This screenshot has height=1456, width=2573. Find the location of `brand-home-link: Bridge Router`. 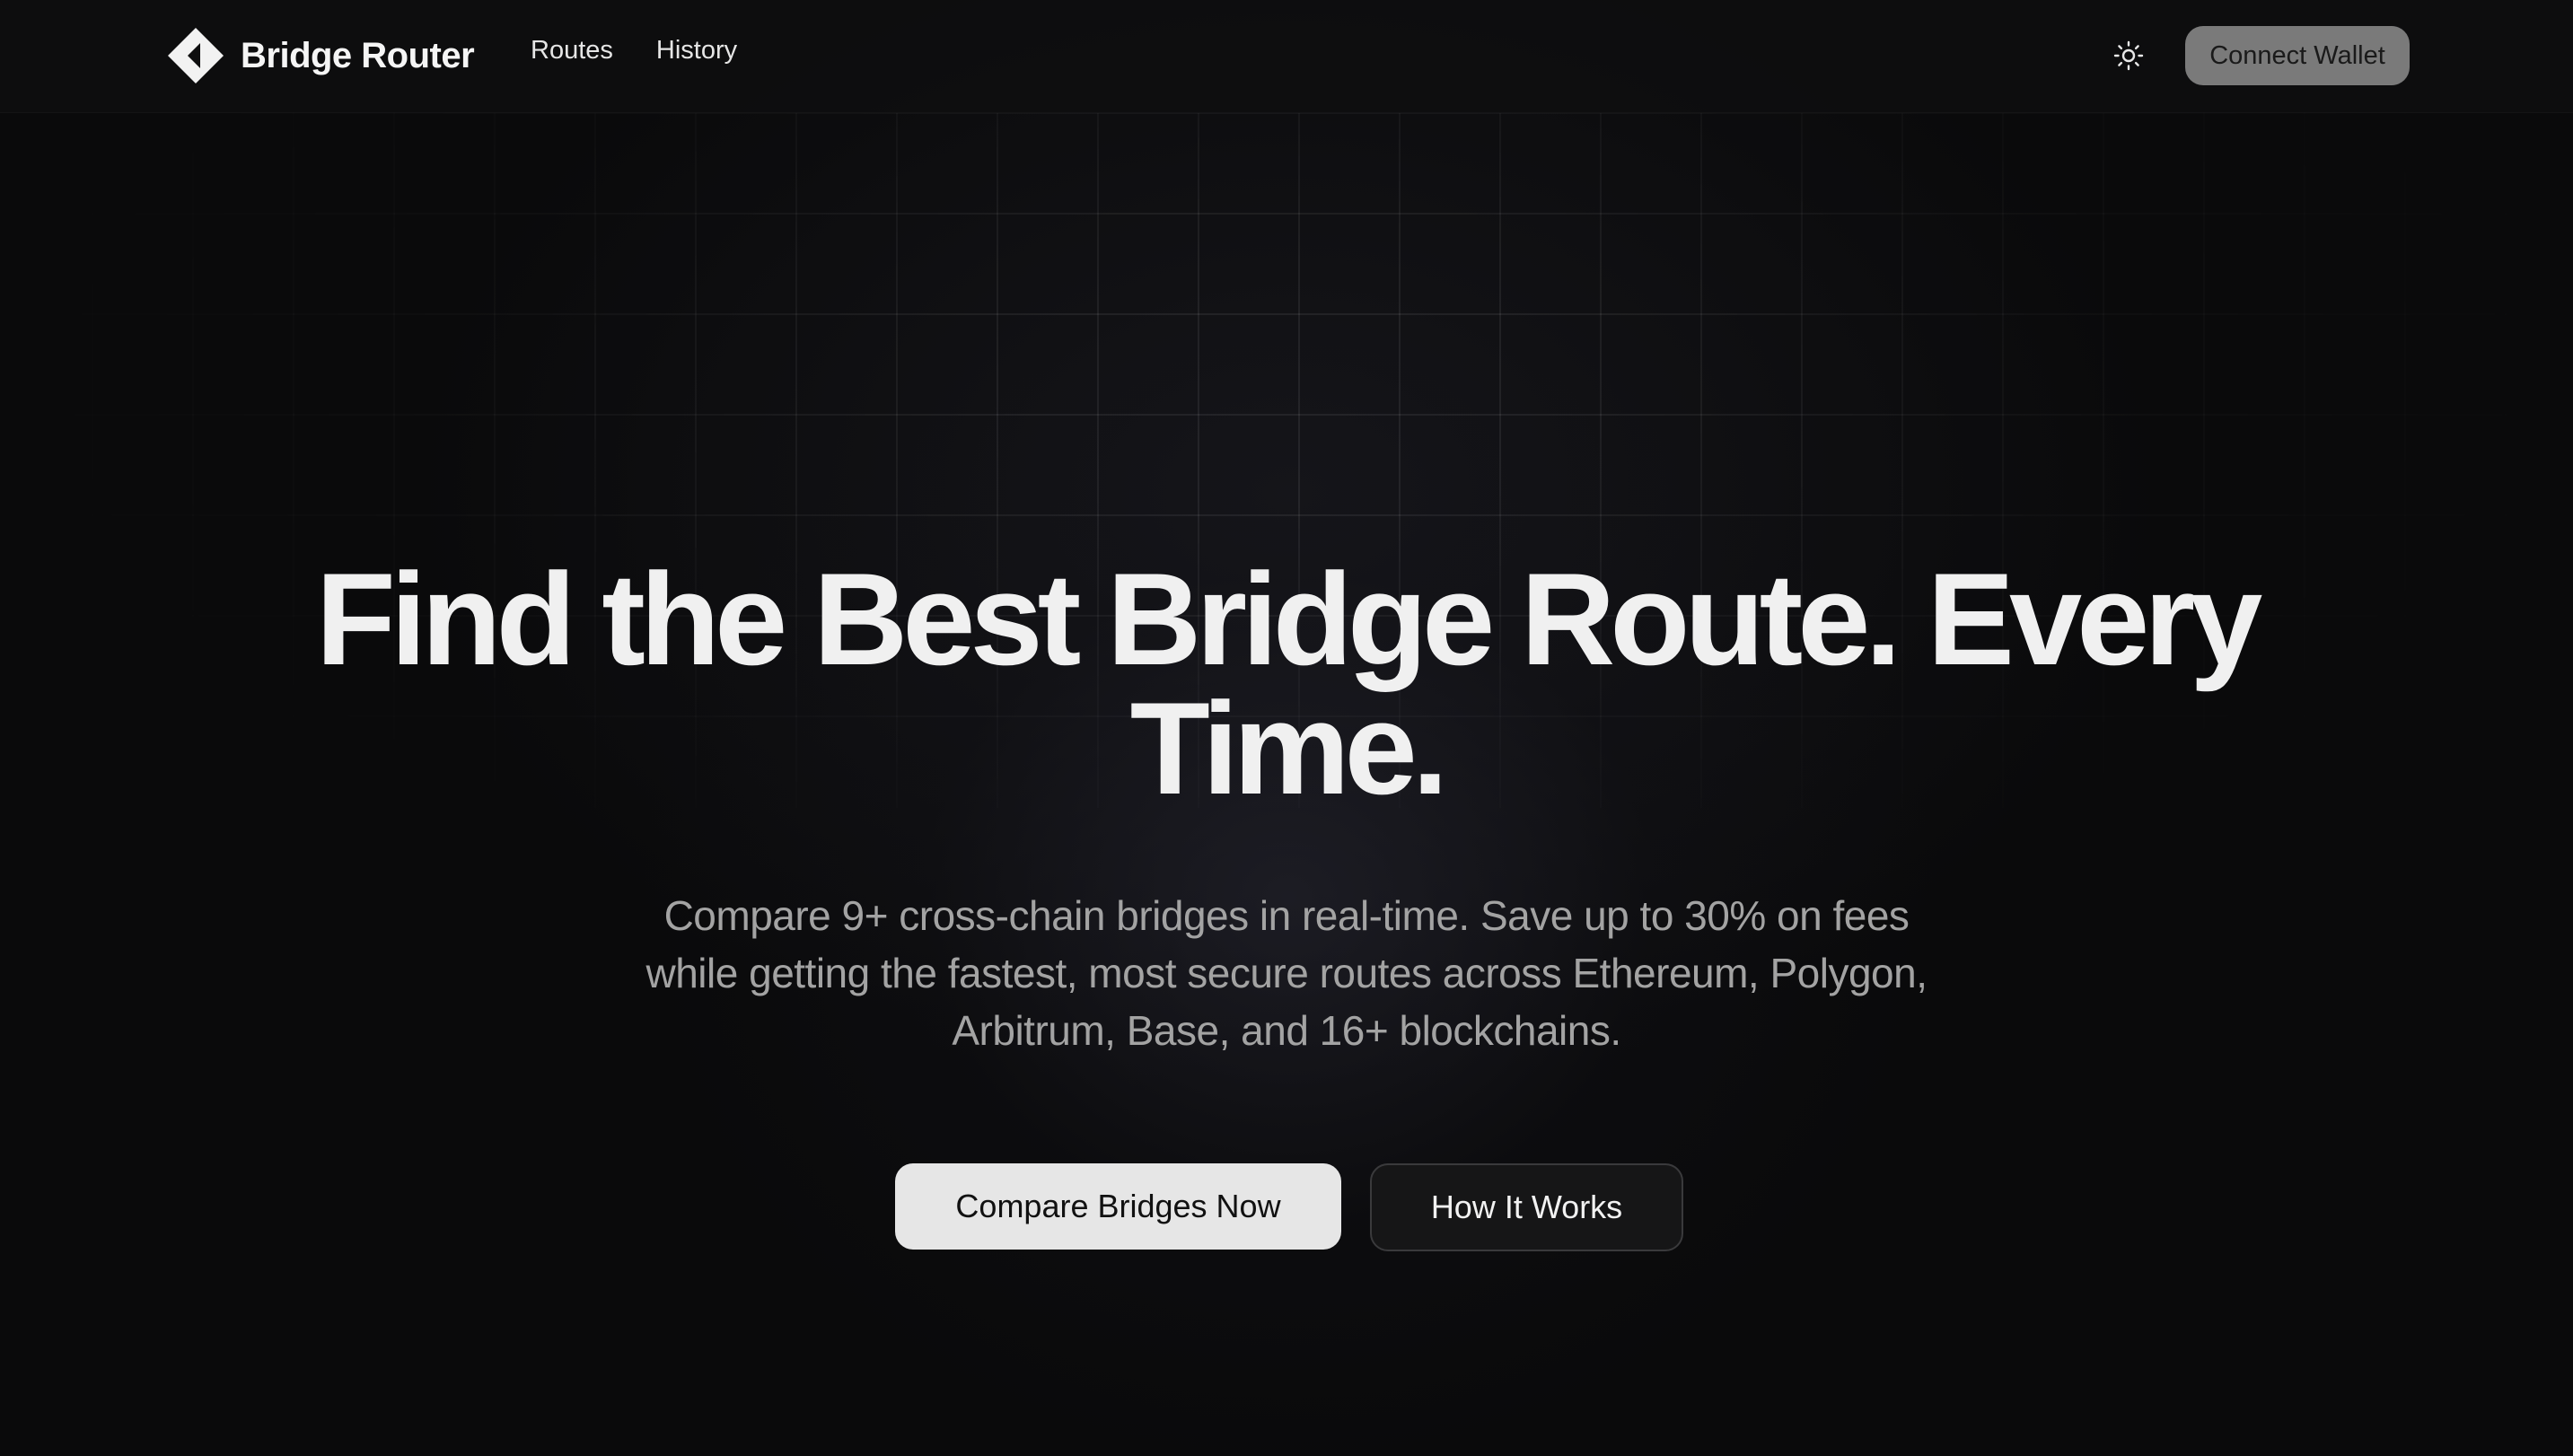

brand-home-link: Bridge Router is located at coordinates (321, 55).